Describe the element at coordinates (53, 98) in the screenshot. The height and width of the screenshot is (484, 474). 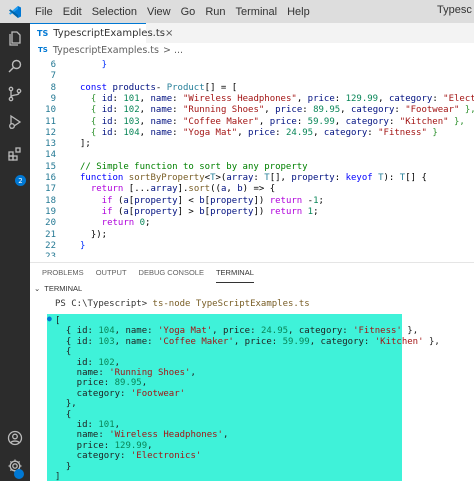
I see `line-number: 9` at that location.